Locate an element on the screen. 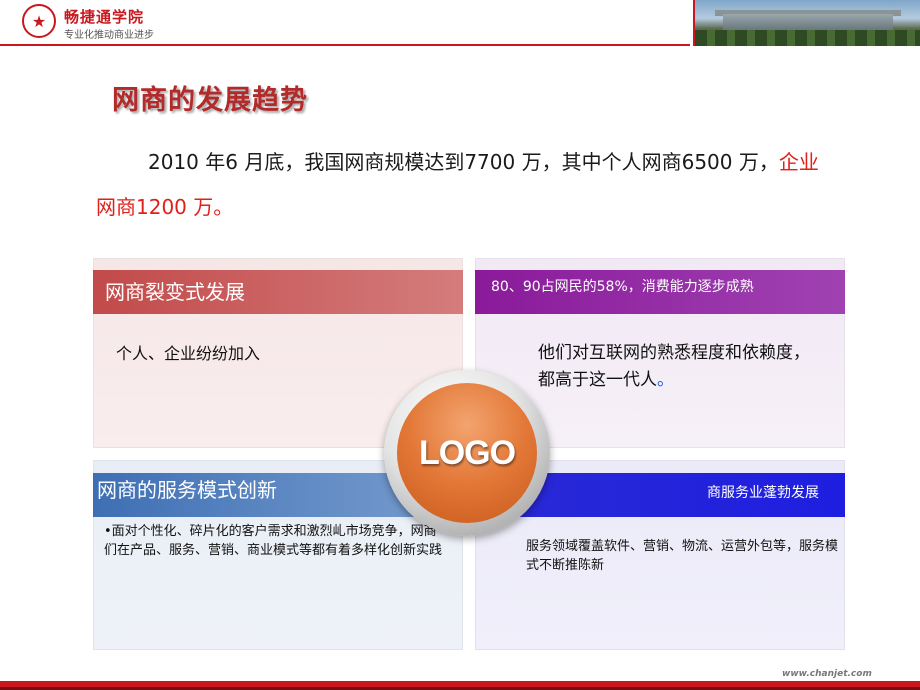 The height and width of the screenshot is (690, 920). header-divider is located at coordinates (345, 45).